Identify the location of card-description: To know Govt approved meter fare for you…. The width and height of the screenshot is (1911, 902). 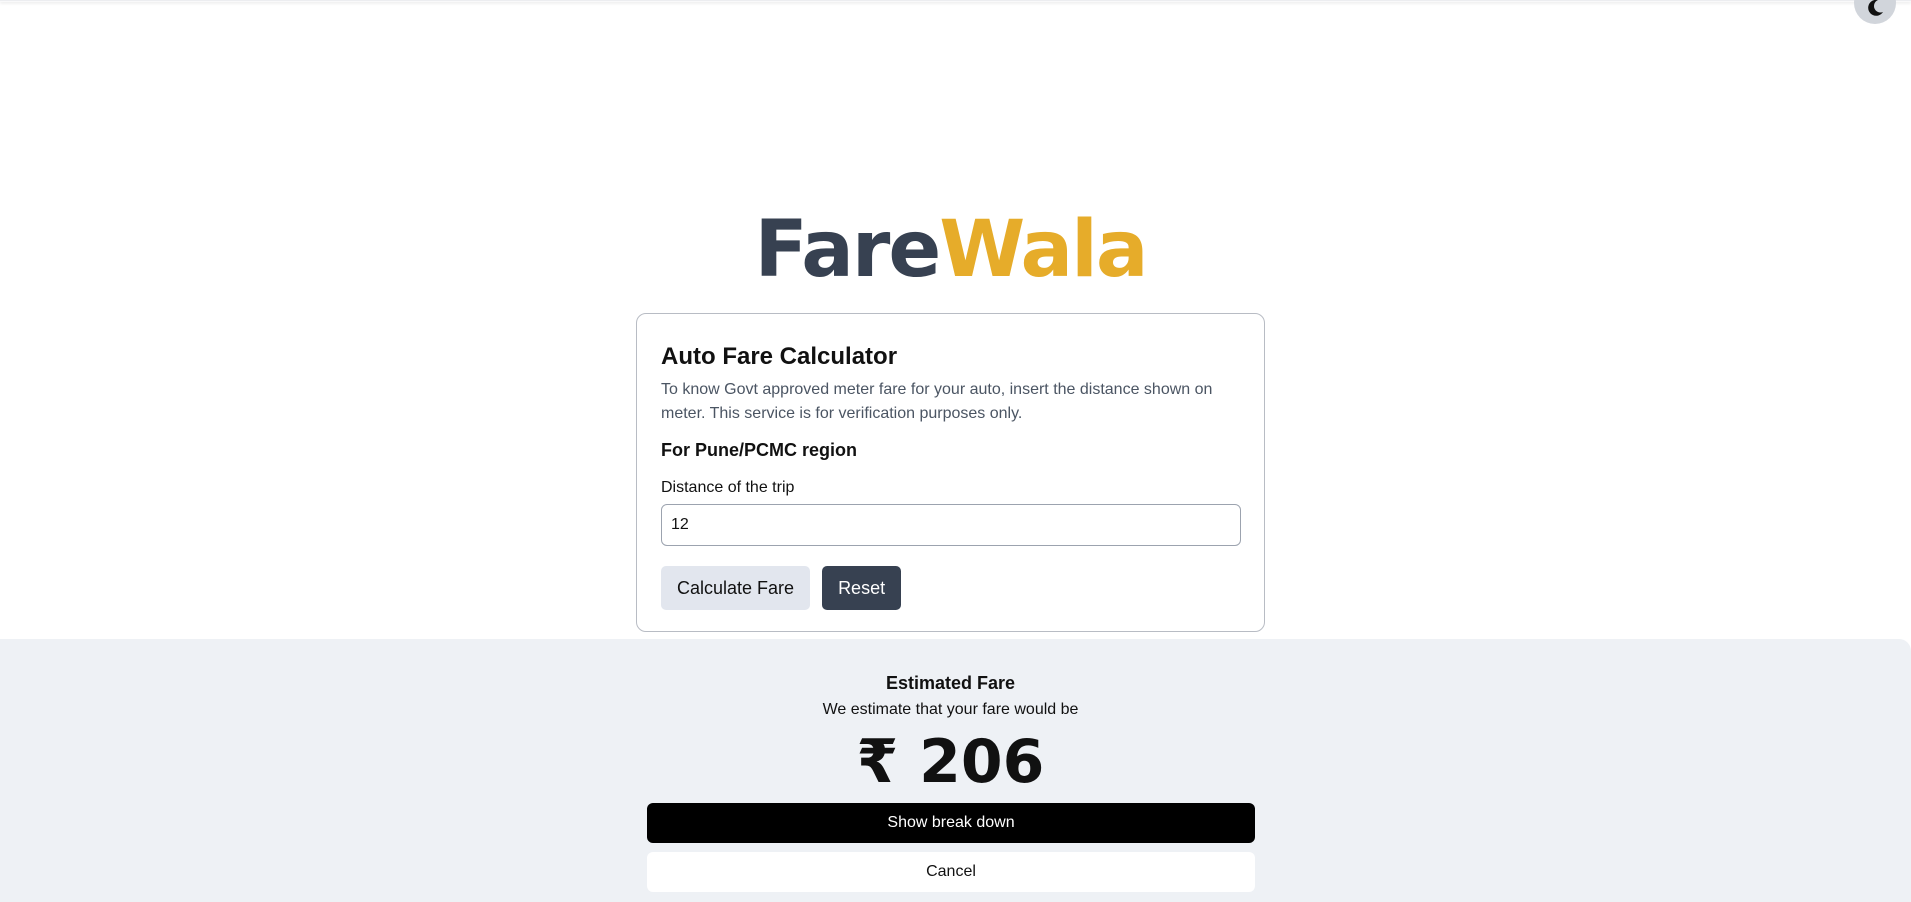
(937, 401).